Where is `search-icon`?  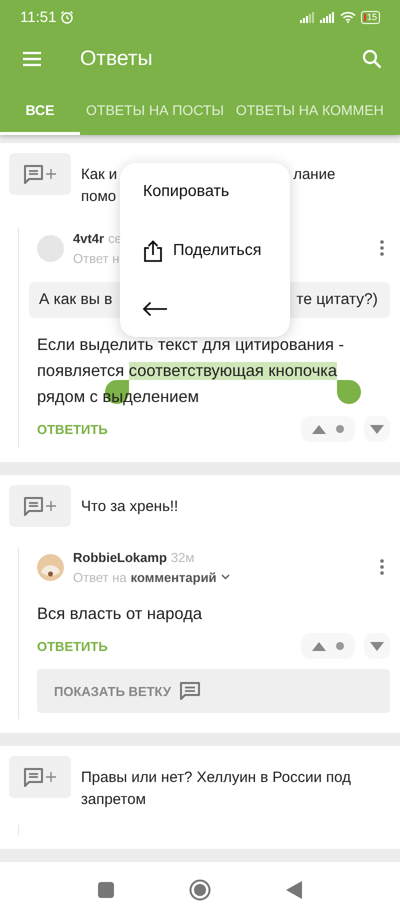 search-icon is located at coordinates (372, 59).